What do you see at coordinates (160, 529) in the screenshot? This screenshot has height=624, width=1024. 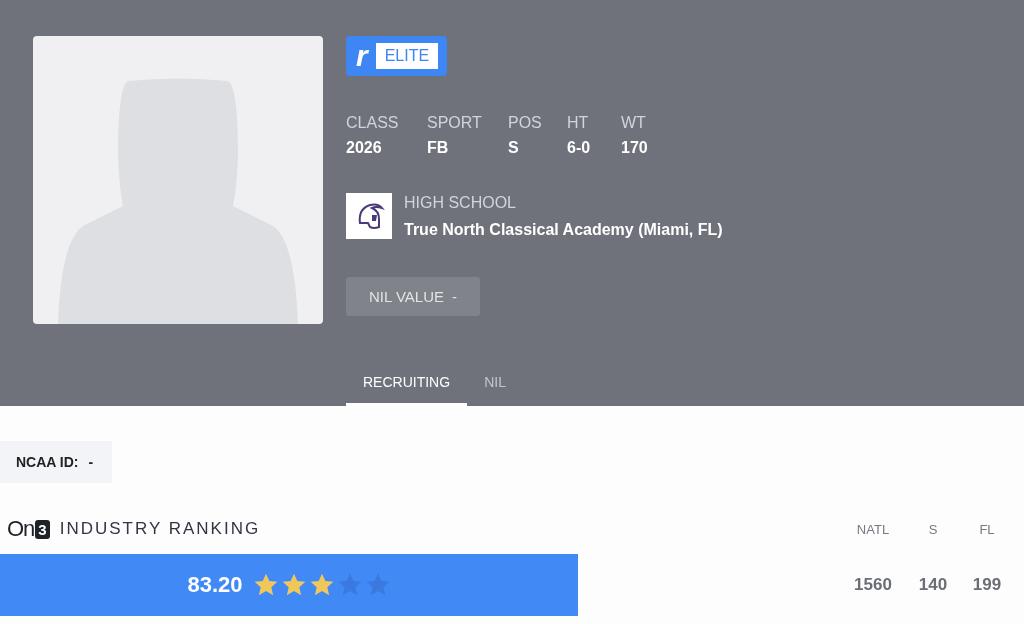 I see `ranking-title: INDUSTRY RANKING` at bounding box center [160, 529].